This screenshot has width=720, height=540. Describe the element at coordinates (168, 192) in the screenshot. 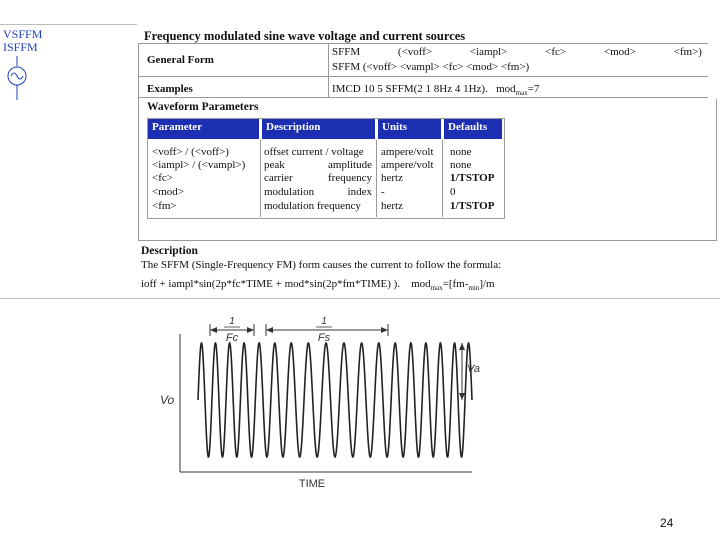

I see `param-mod: <mod>` at that location.